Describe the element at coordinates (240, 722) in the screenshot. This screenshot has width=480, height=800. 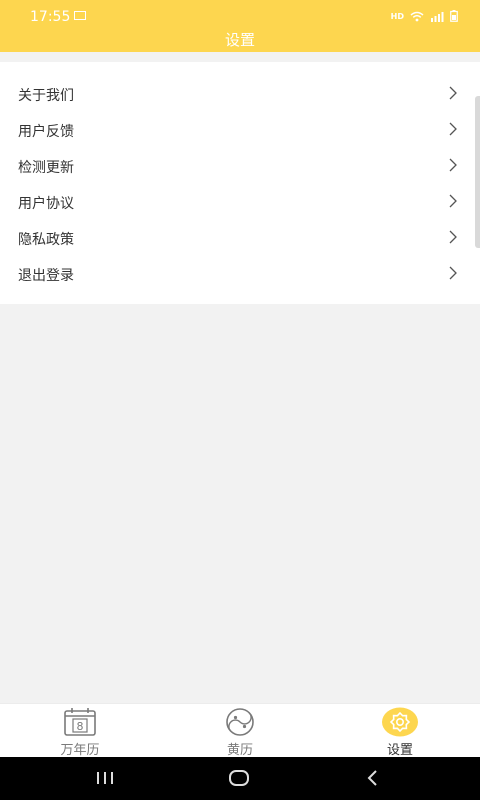
I see `yin-yang-icon` at that location.